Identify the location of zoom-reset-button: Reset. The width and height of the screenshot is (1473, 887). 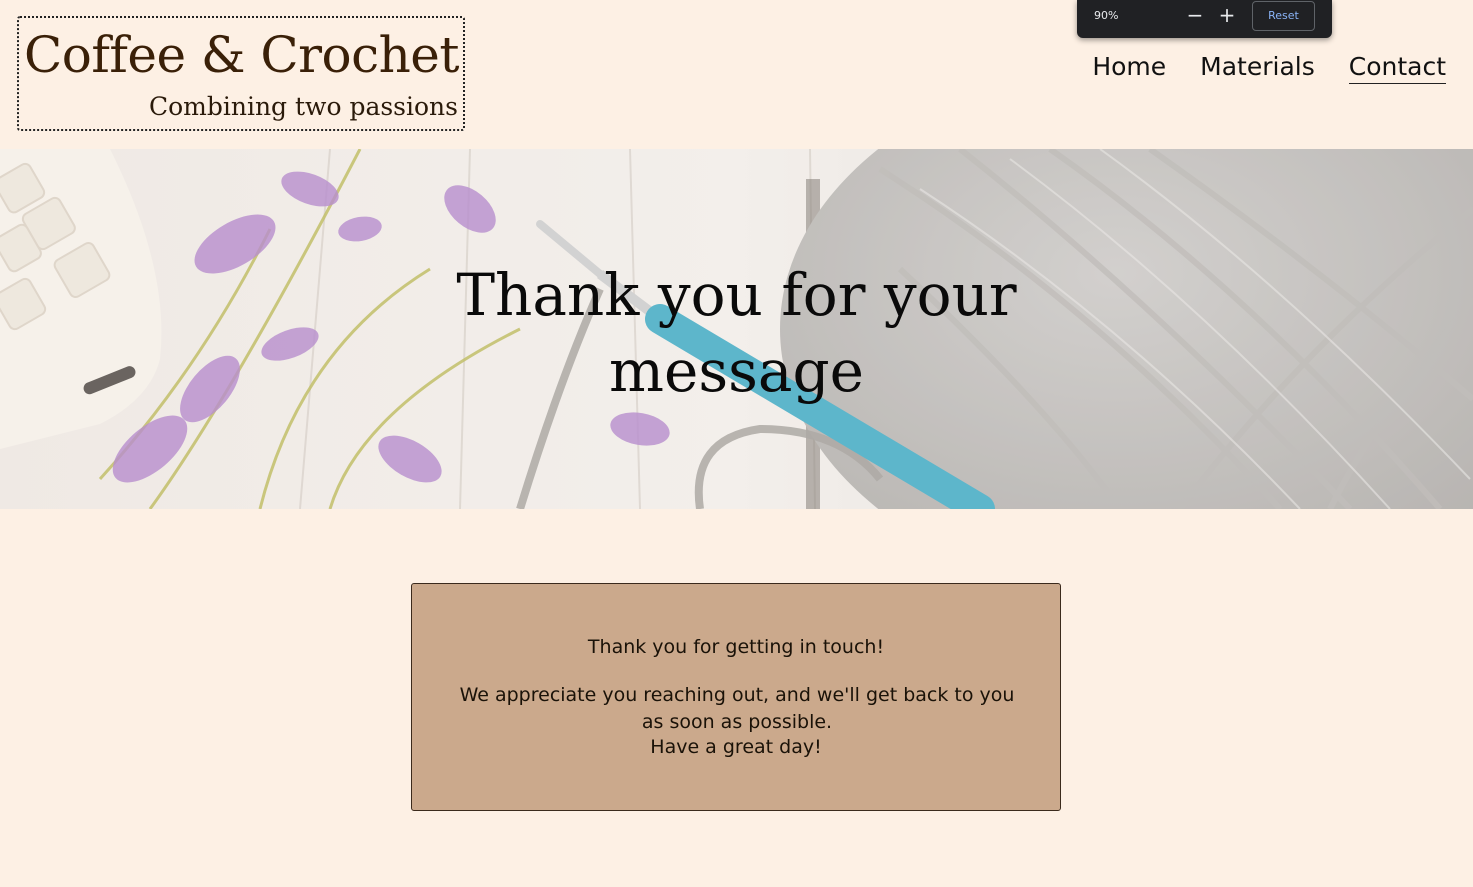
(1283, 16).